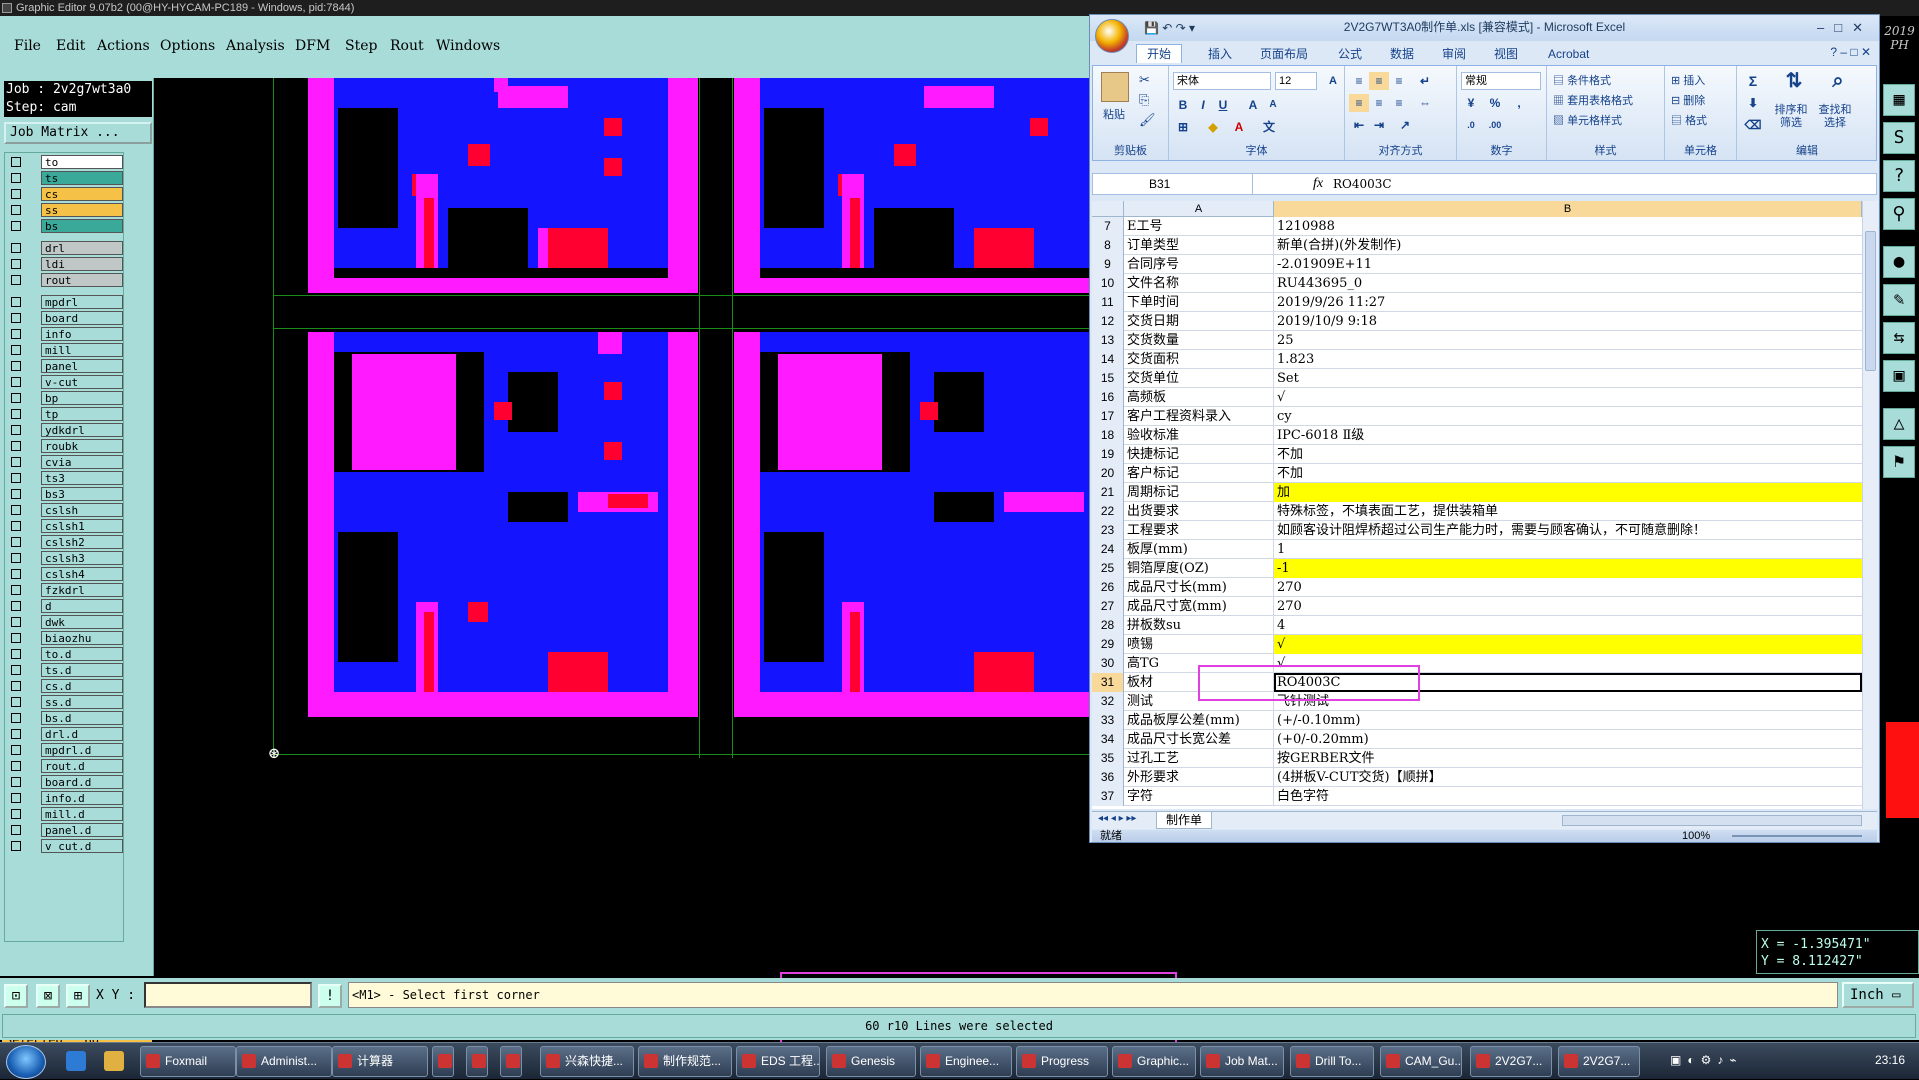  Describe the element at coordinates (1108, 530) in the screenshot. I see `row-number: 23` at that location.